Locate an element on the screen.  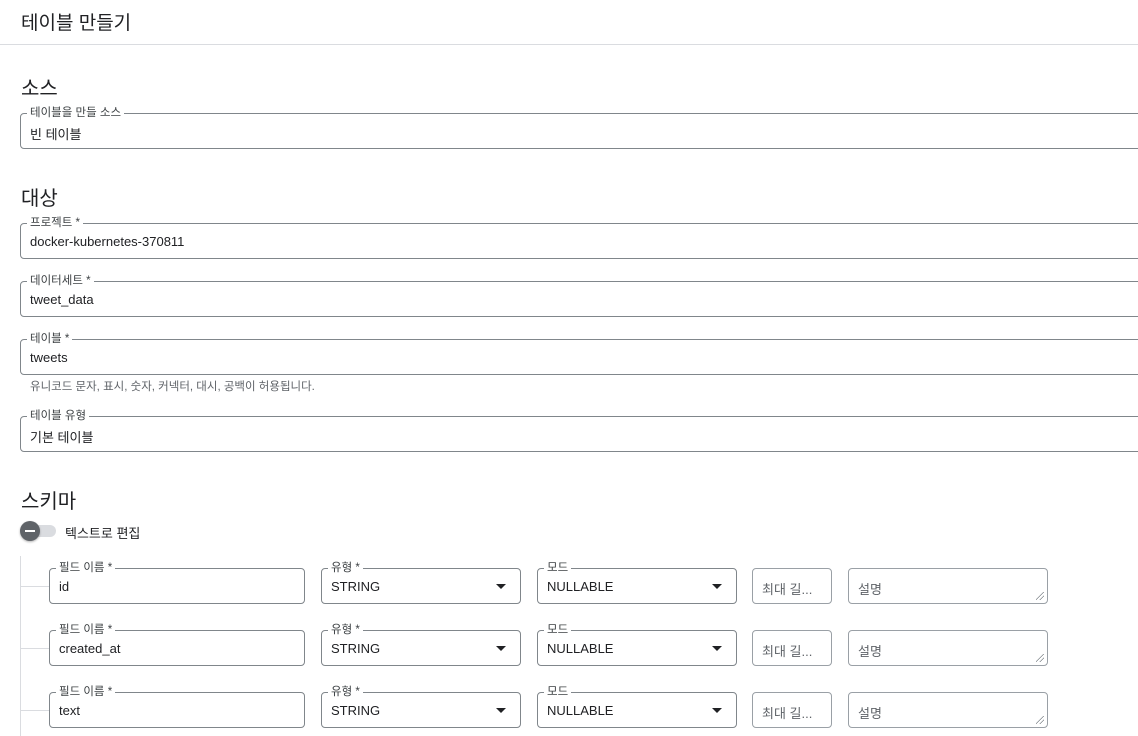
page-title: 테이블 만들기 is located at coordinates (76, 23).